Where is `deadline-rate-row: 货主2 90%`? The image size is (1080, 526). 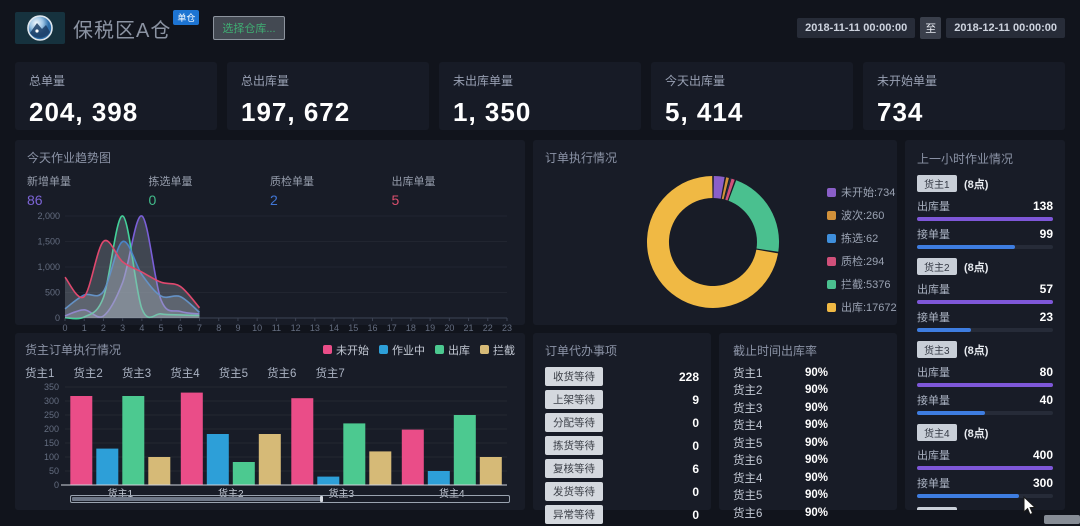 deadline-rate-row: 货主2 90% is located at coordinates (808, 391).